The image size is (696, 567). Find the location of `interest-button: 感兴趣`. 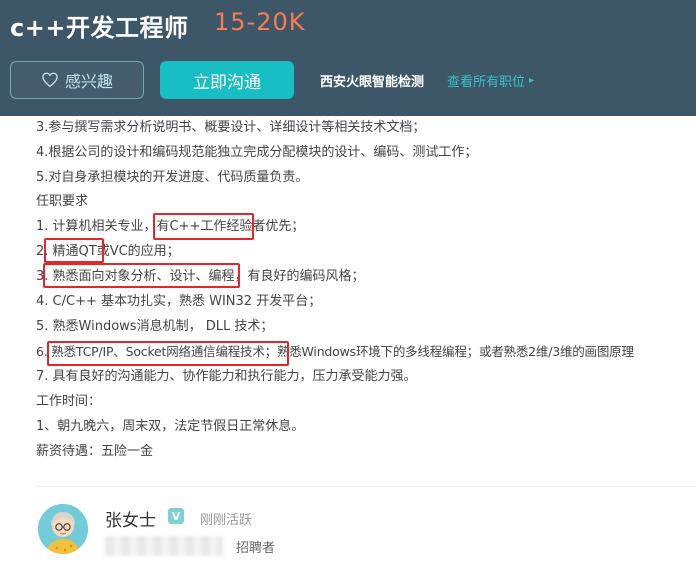

interest-button: 感兴趣 is located at coordinates (77, 80).